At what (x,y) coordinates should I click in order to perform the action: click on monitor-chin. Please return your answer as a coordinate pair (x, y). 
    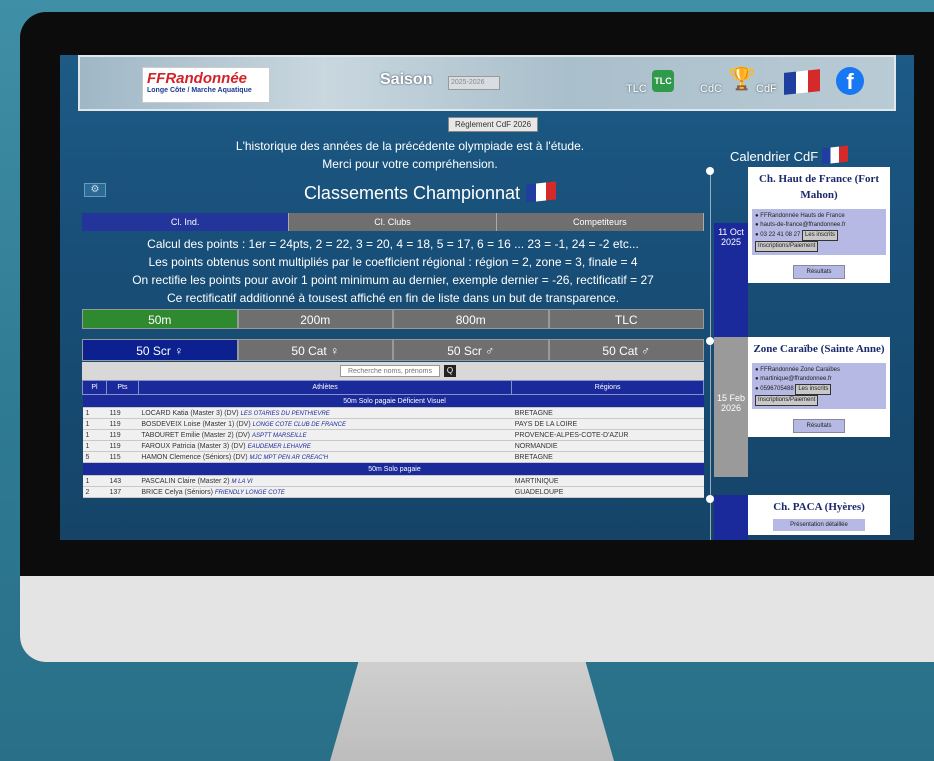
    Looking at the image, I should click on (477, 619).